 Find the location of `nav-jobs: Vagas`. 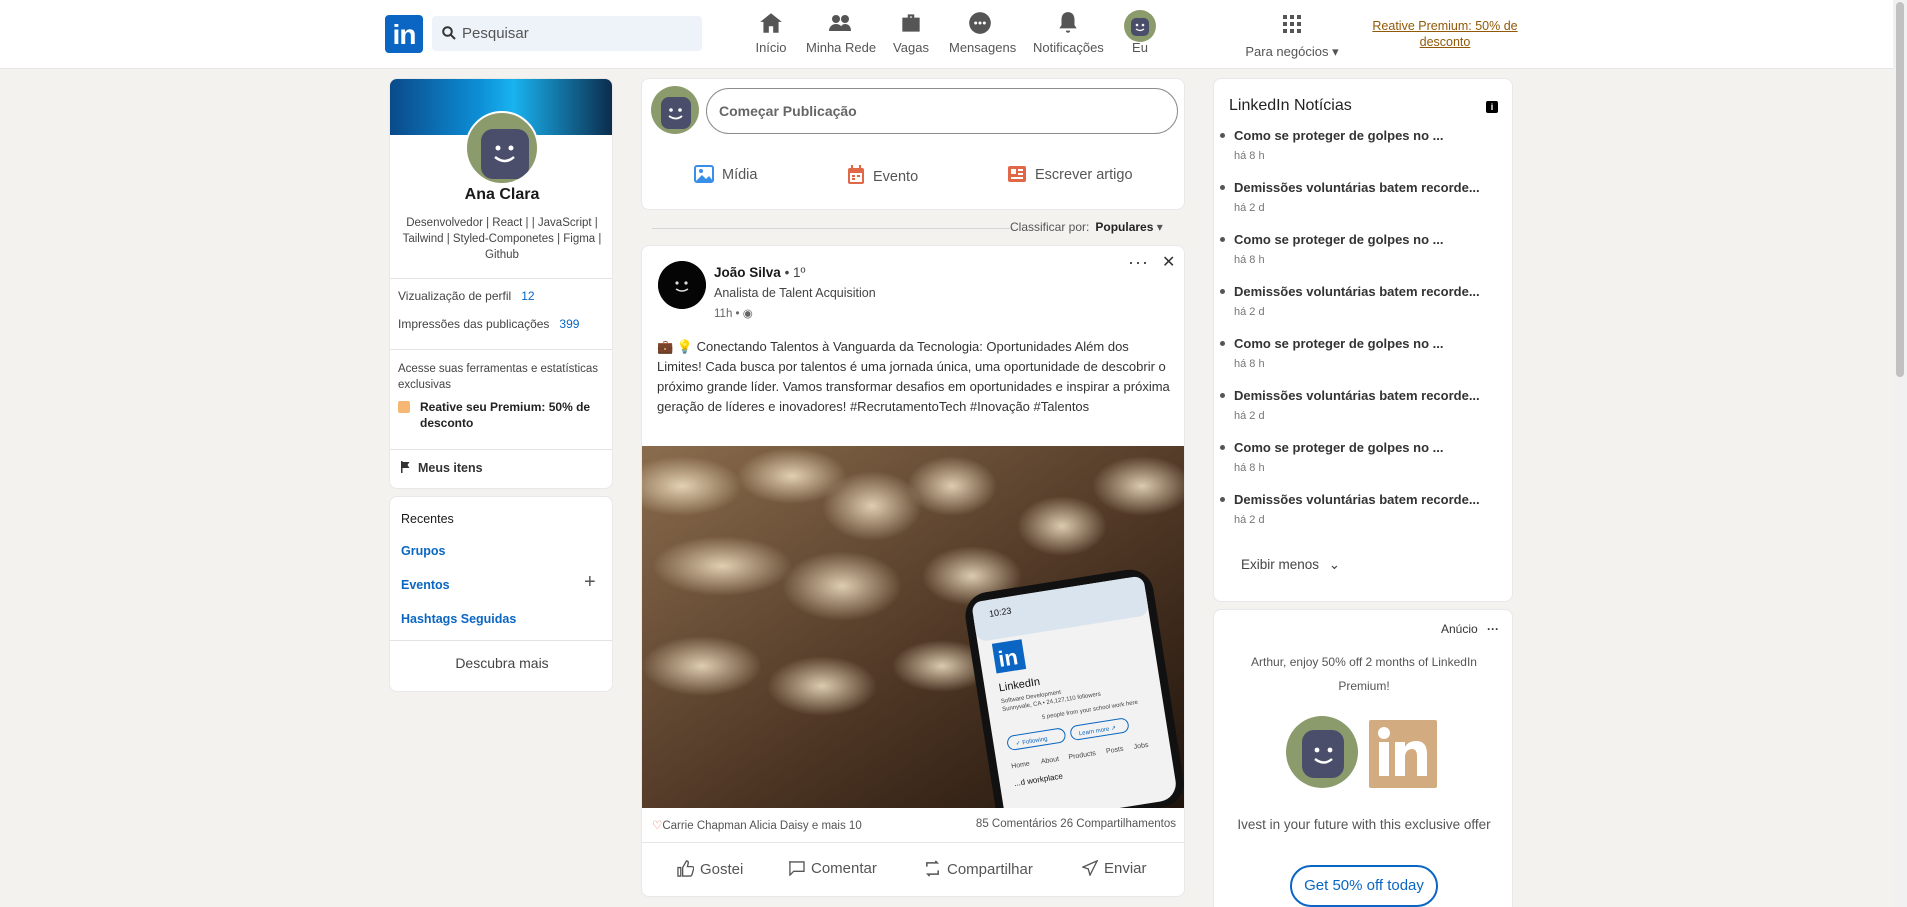

nav-jobs: Vagas is located at coordinates (911, 34).